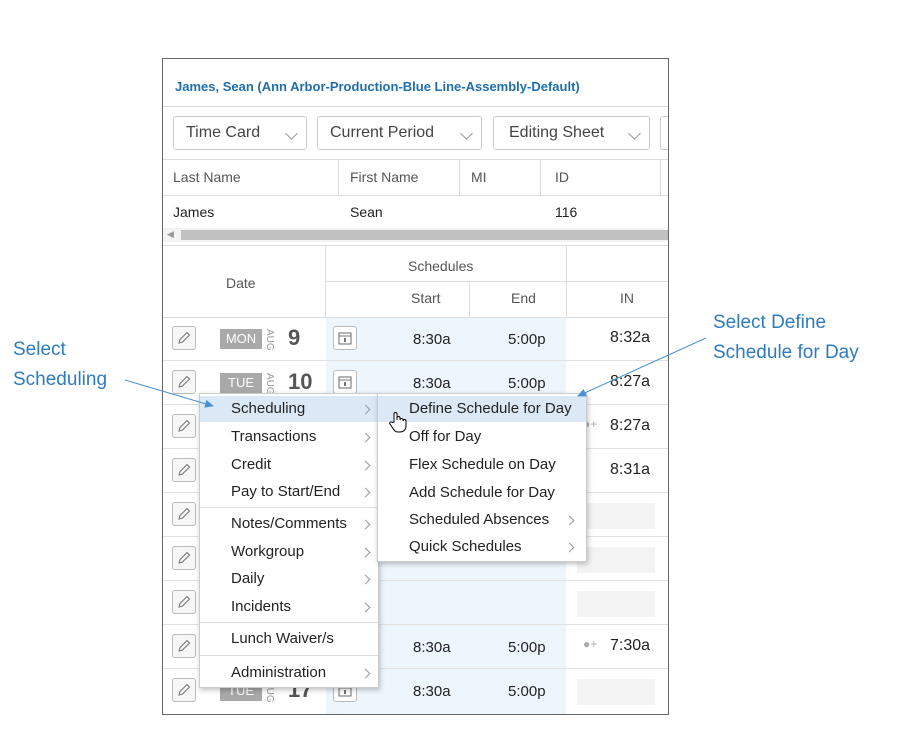  What do you see at coordinates (415, 372) in the screenshot?
I see `annotation-arrows` at bounding box center [415, 372].